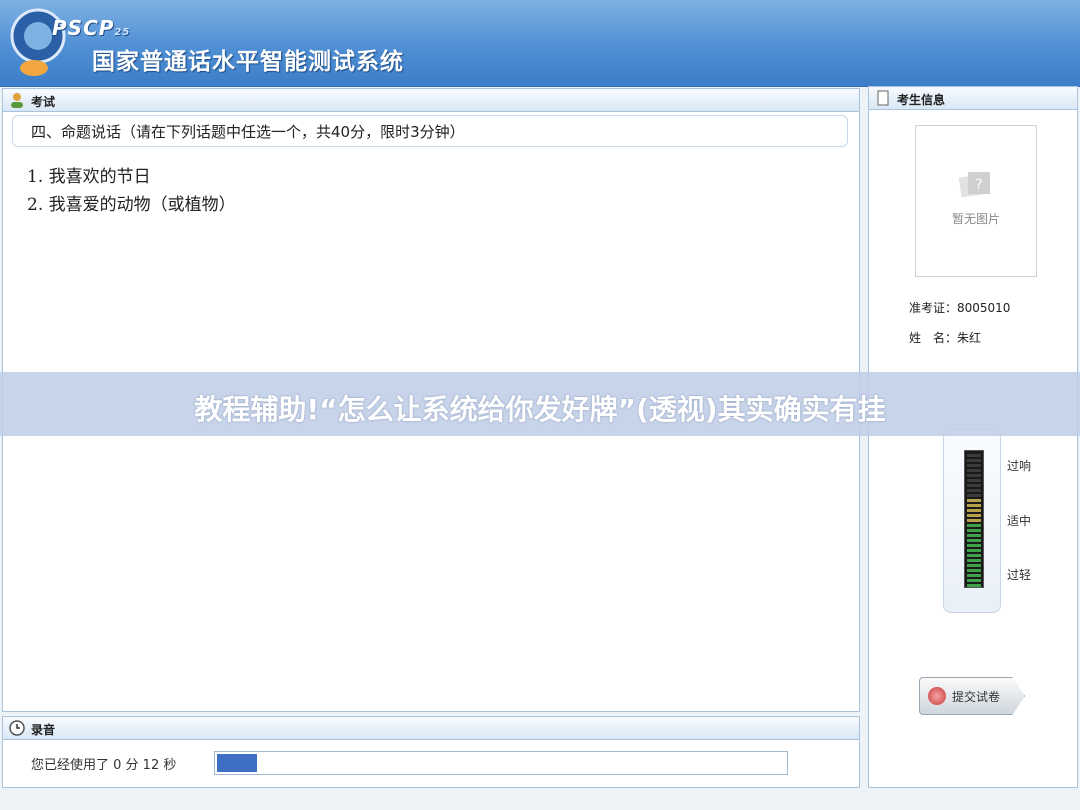 The width and height of the screenshot is (1080, 810). I want to click on overlay-banner: 教程辅助!“怎么让系统给你发好牌”(透视)其实确实有挂, so click(540, 404).